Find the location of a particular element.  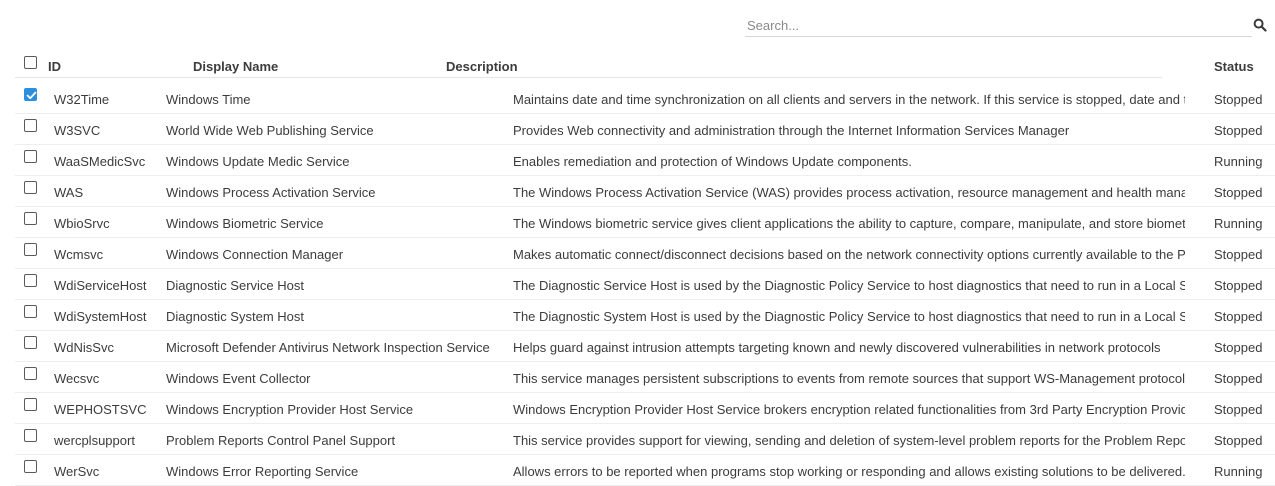

cell-display-name: Windows Process Activation Service is located at coordinates (271, 192).